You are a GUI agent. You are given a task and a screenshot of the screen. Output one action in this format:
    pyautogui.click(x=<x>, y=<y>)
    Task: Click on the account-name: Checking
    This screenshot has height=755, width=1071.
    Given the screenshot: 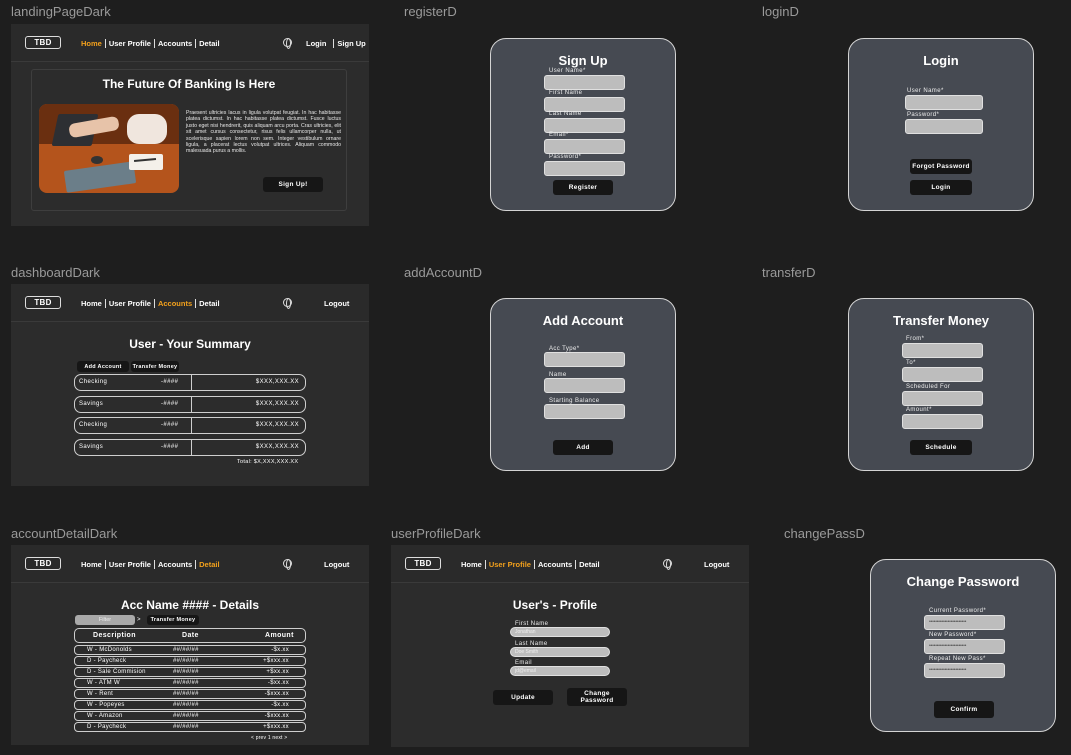 What is the action you would take?
    pyautogui.click(x=93, y=382)
    